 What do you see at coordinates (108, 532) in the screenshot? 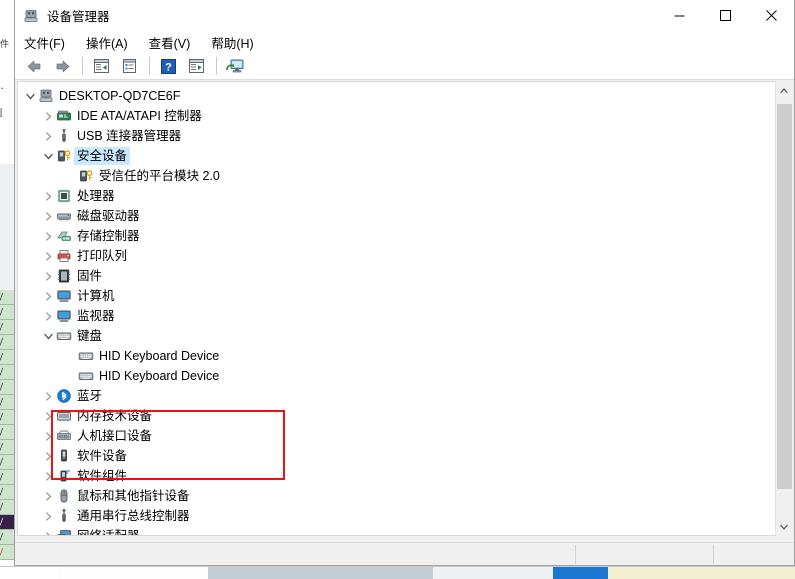
I see `tree-item-label: 网络适配器` at bounding box center [108, 532].